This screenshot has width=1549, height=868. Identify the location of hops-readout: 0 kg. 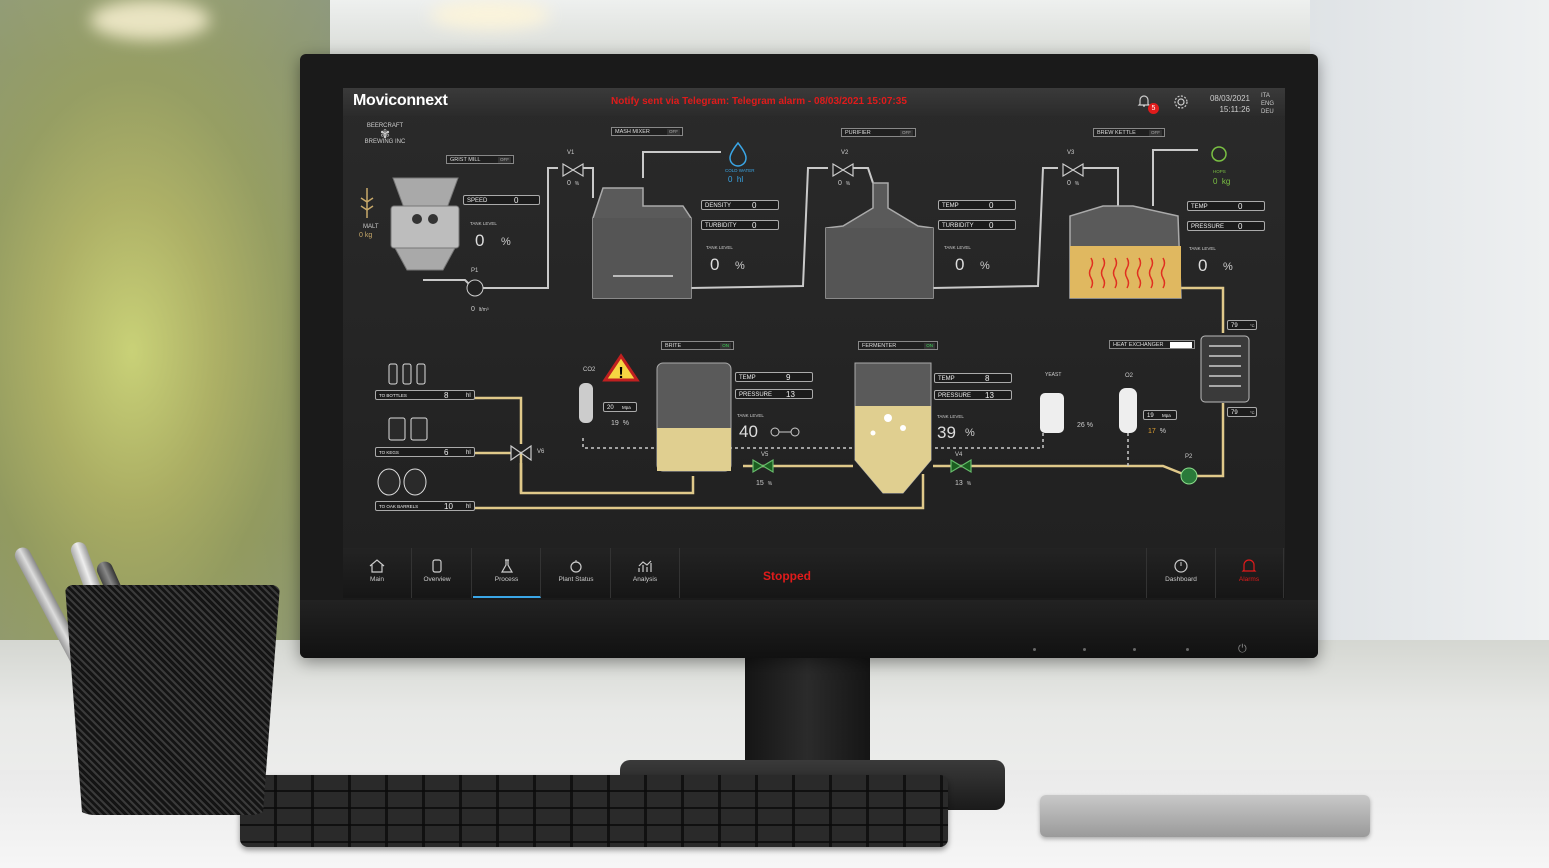
(1221, 181).